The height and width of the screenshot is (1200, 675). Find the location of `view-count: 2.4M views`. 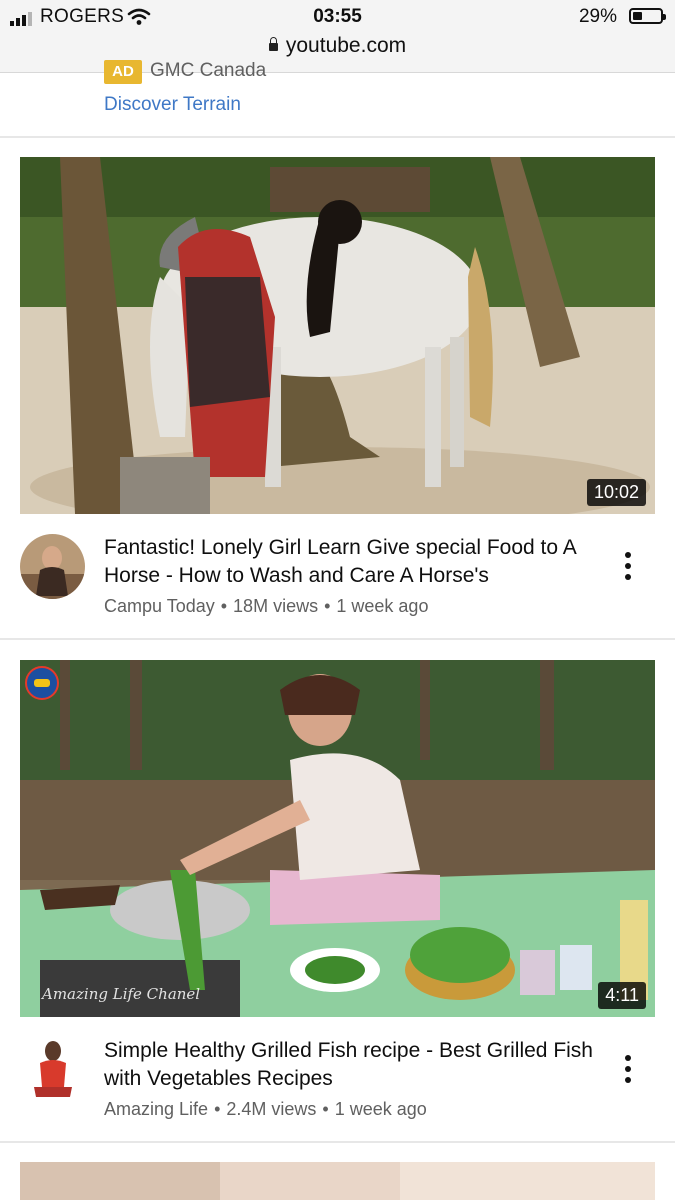

view-count: 2.4M views is located at coordinates (271, 1109).